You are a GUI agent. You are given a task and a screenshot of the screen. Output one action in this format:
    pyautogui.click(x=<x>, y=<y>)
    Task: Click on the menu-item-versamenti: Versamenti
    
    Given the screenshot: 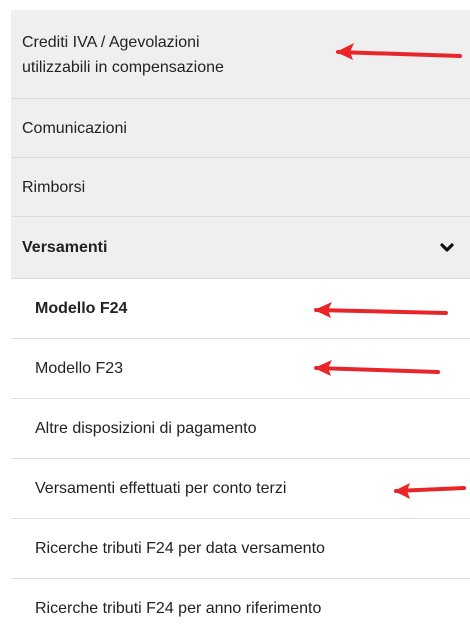 What is the action you would take?
    pyautogui.click(x=240, y=248)
    